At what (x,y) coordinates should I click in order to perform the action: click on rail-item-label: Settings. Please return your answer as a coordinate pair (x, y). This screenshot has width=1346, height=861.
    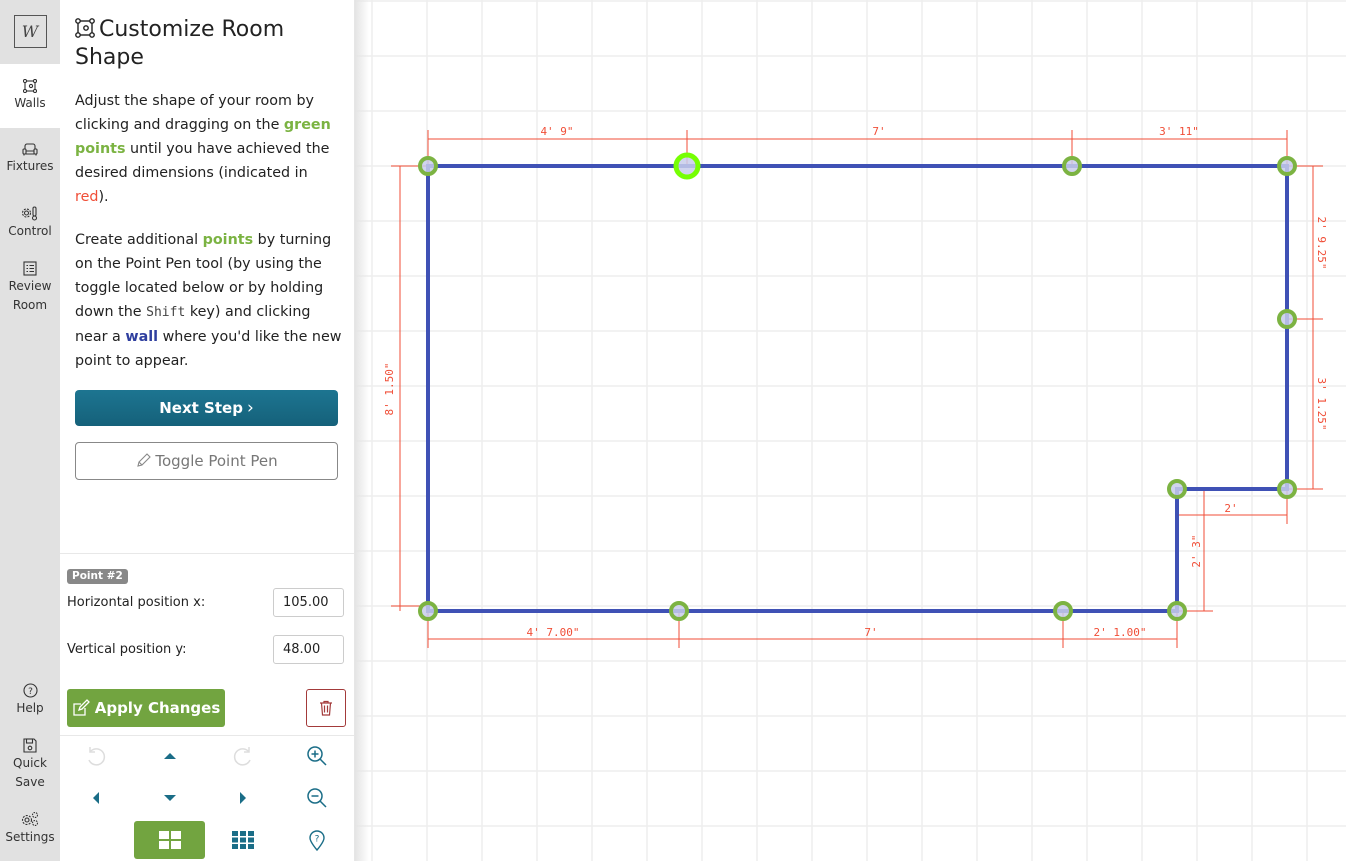
    Looking at the image, I should click on (30, 837).